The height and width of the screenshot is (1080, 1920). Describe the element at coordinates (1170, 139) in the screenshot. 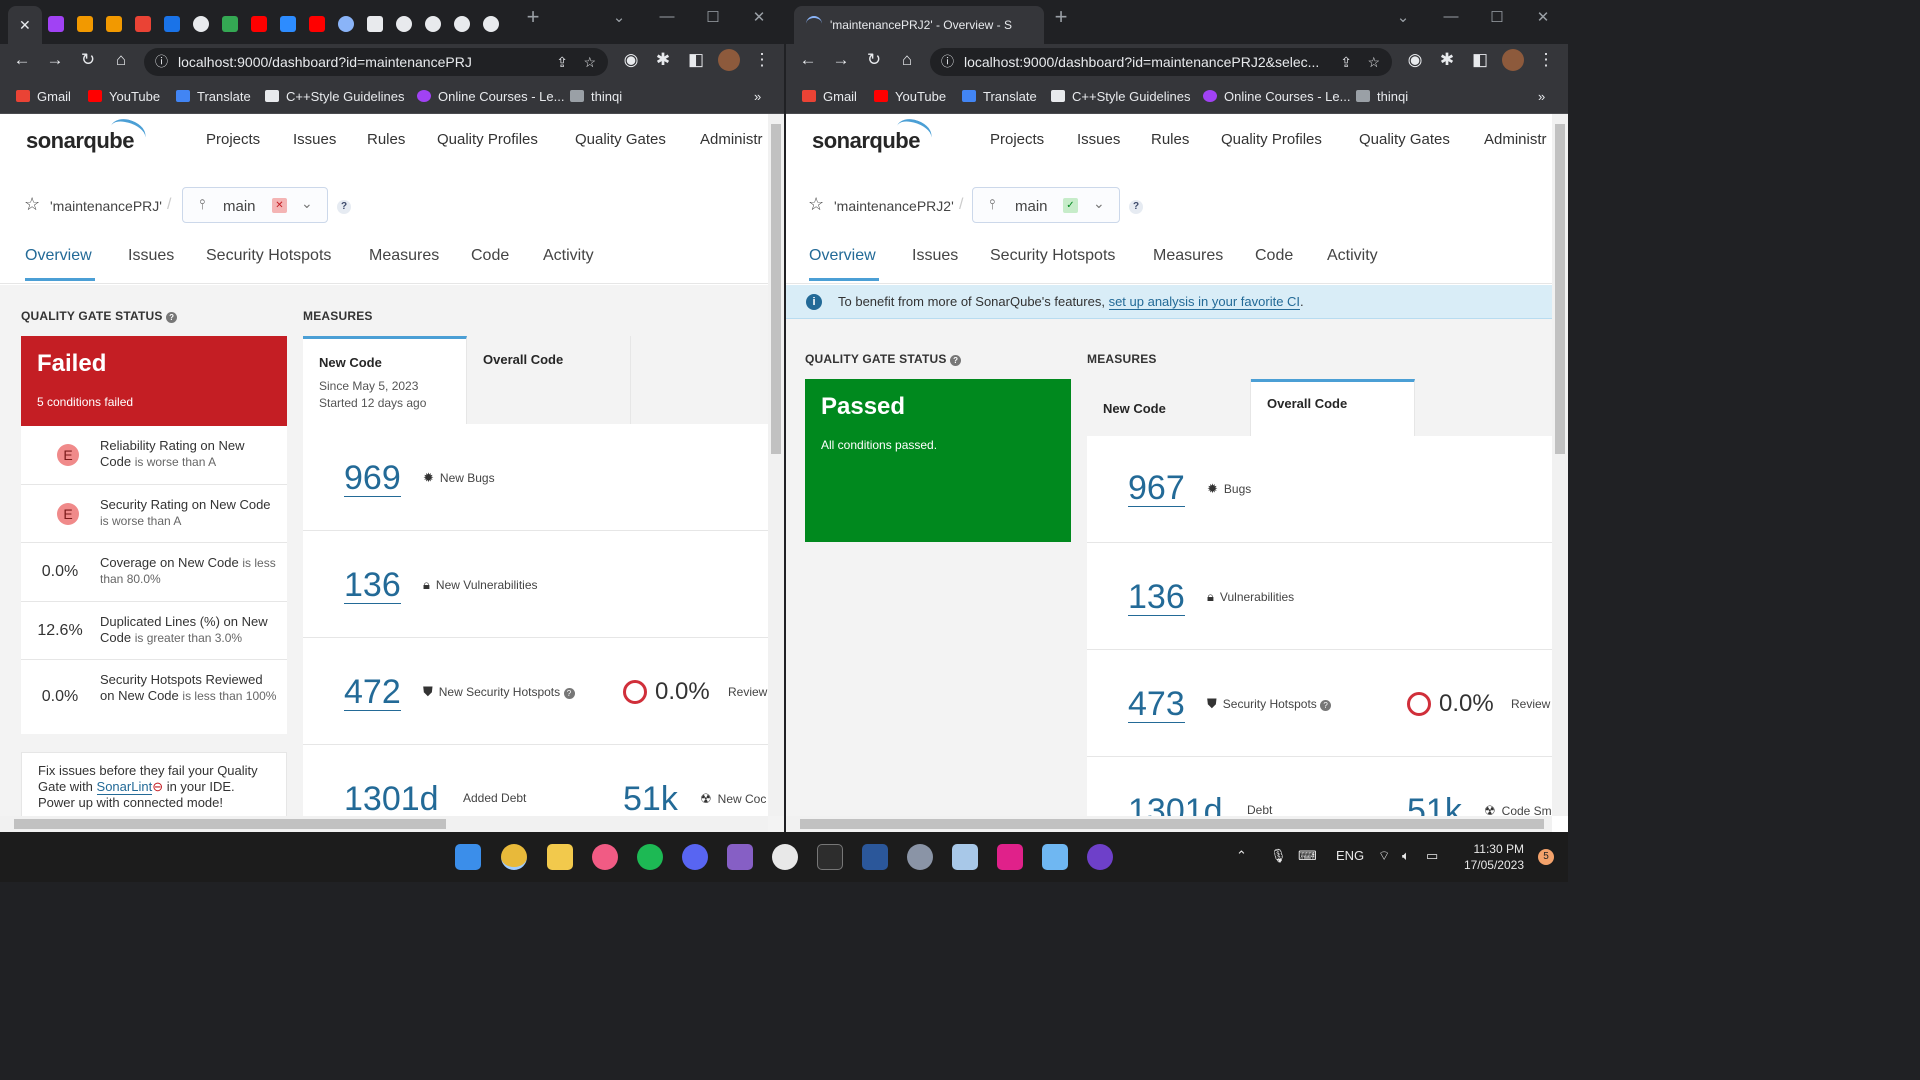

I see `nav-rules: Rules` at that location.